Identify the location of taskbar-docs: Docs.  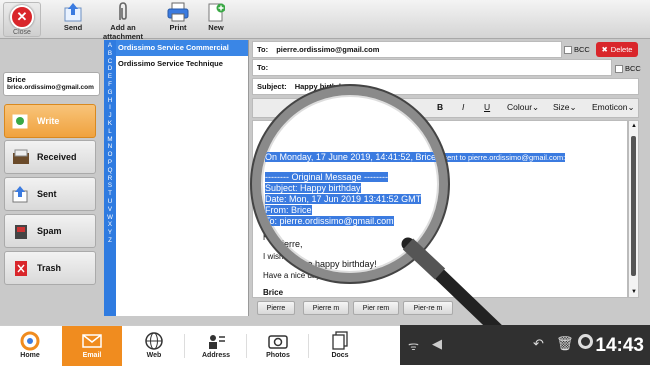
(340, 344).